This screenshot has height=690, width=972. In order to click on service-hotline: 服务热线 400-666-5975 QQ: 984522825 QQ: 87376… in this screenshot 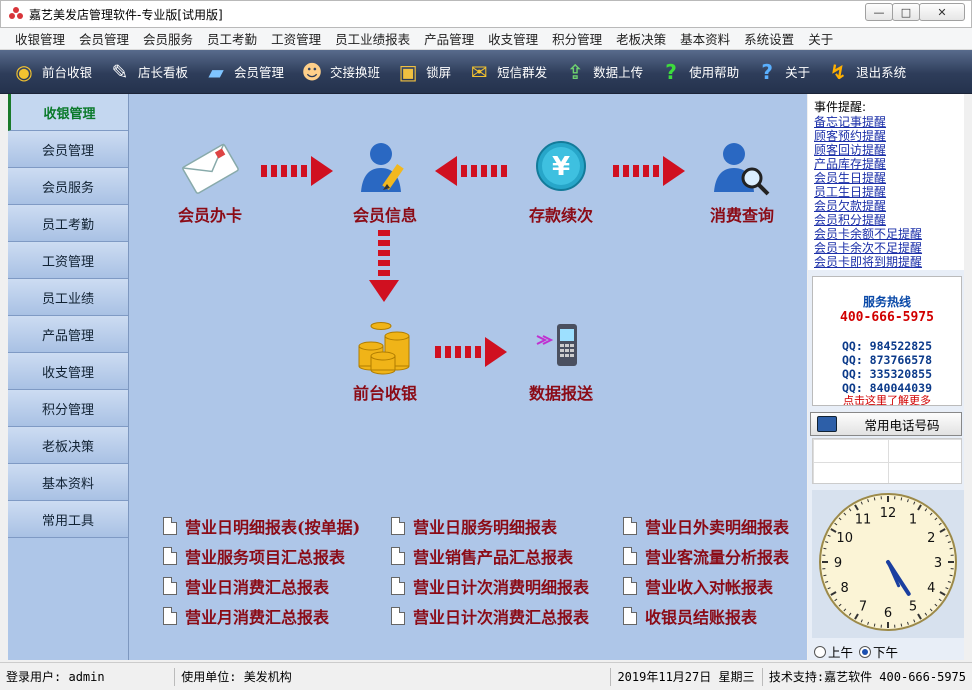, I will do `click(887, 341)`.